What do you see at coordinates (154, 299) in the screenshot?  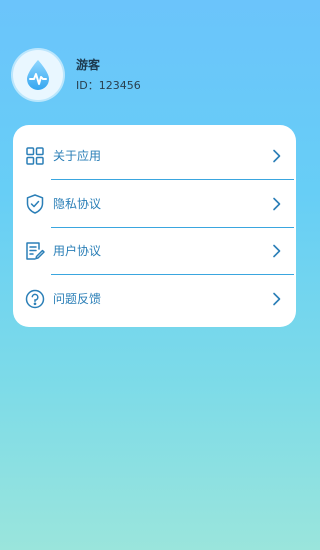 I see `menu-item-feedback: 问题反馈` at bounding box center [154, 299].